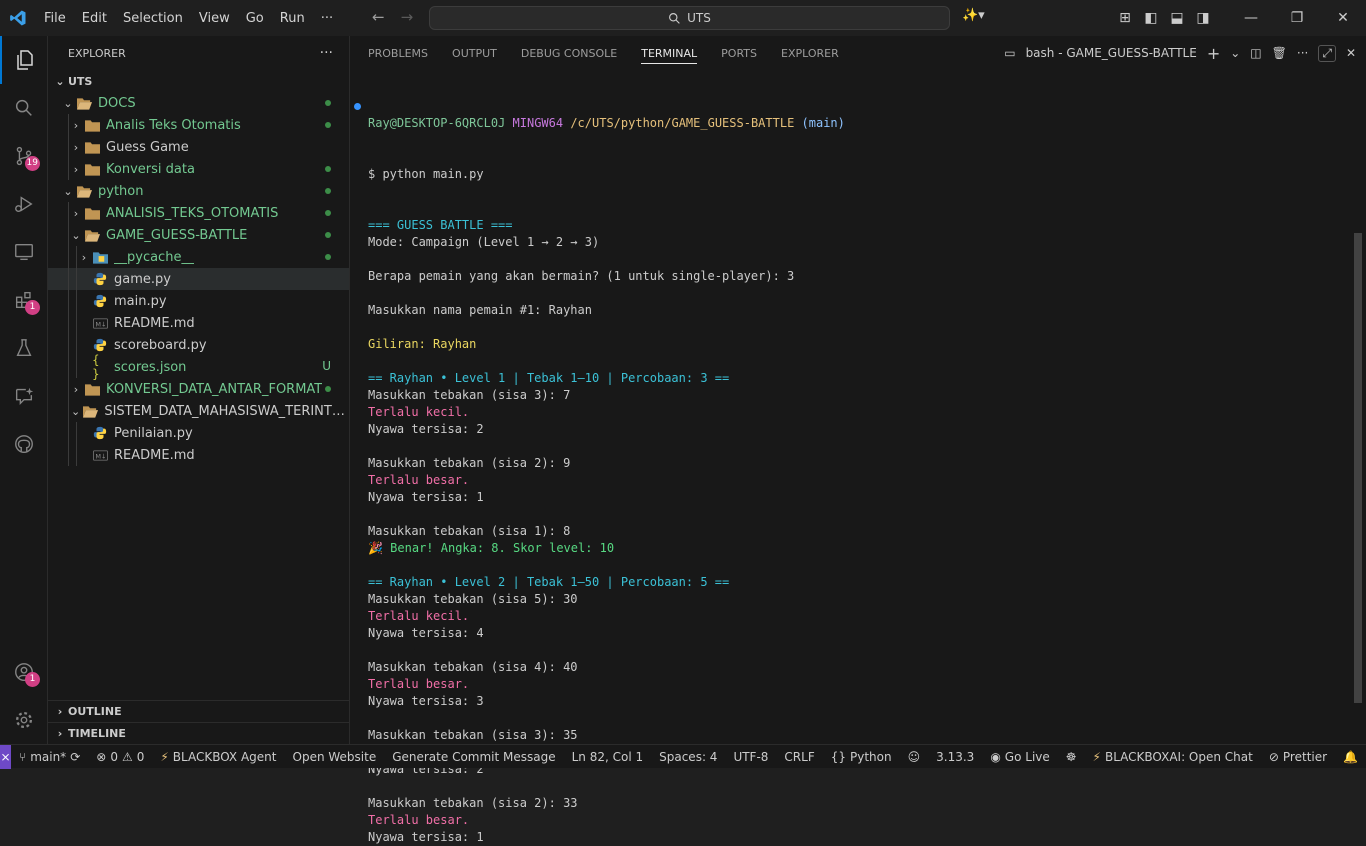  What do you see at coordinates (24, 156) in the screenshot?
I see `source-control-icon: 19` at bounding box center [24, 156].